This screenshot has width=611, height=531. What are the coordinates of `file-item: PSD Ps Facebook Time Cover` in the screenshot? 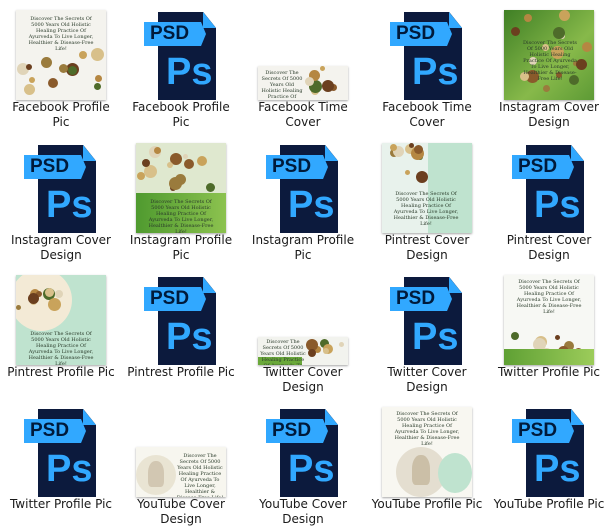 It's located at (427, 68).